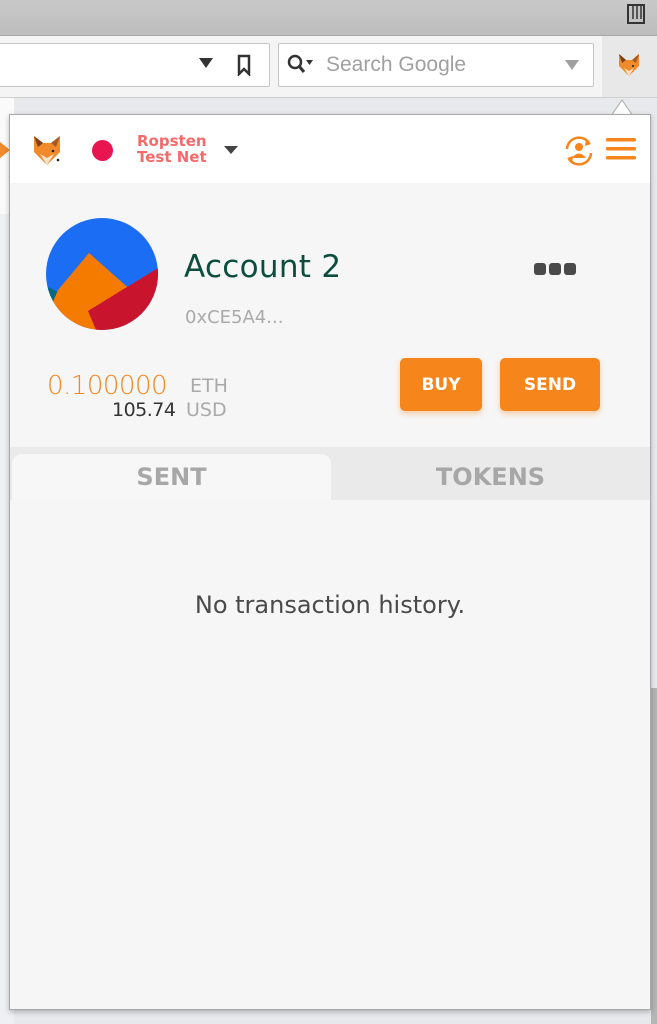 The width and height of the screenshot is (657, 1024). Describe the element at coordinates (263, 267) in the screenshot. I see `account-name: Account 2` at that location.